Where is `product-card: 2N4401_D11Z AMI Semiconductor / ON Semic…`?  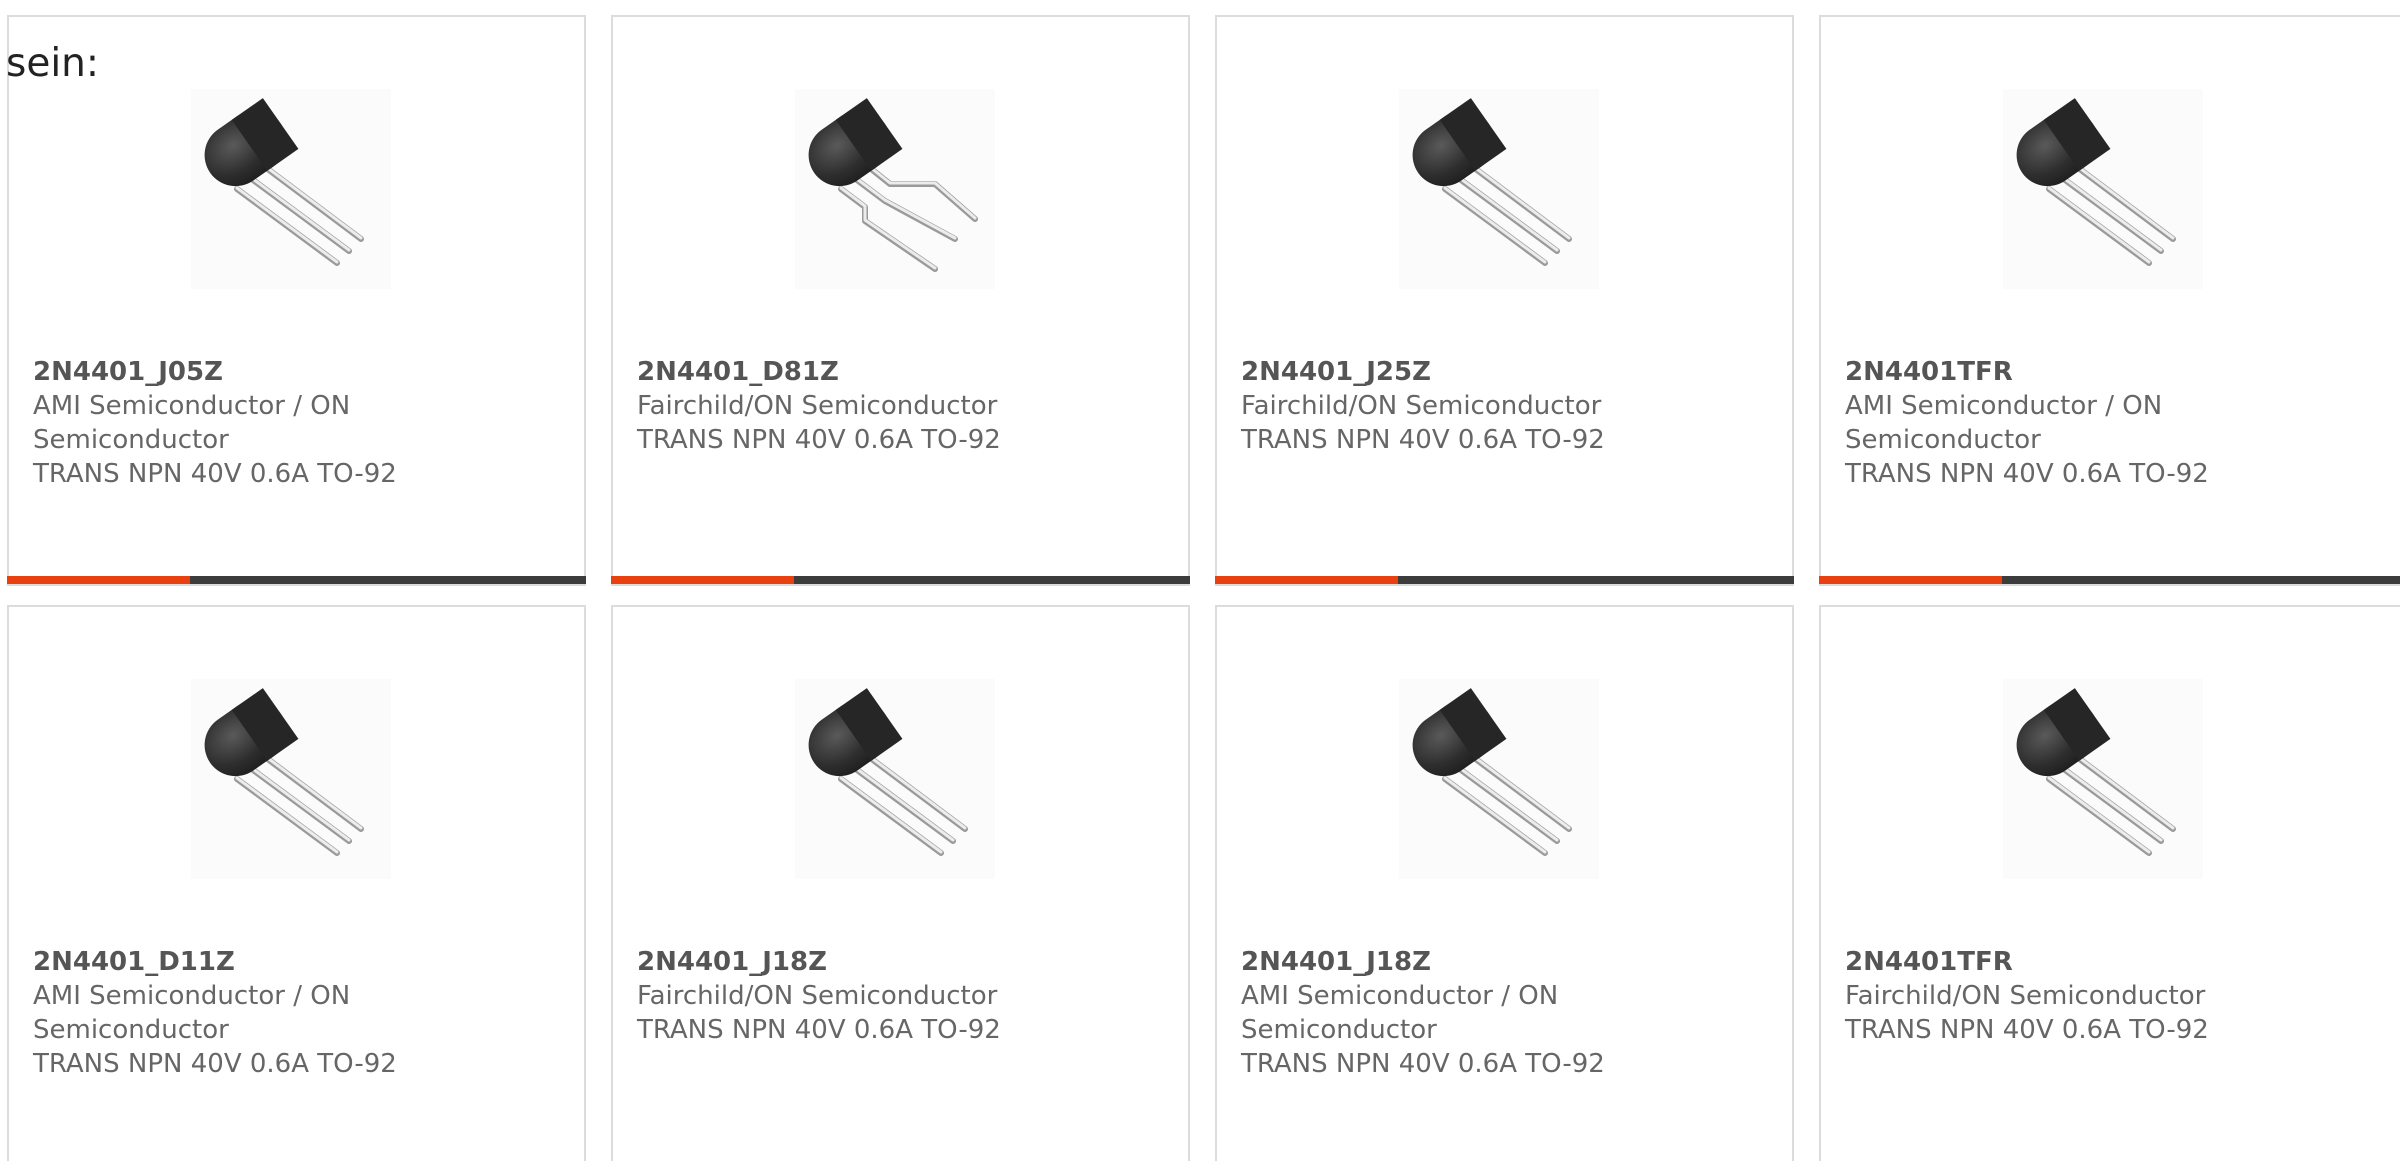
product-card: 2N4401_D11Z AMI Semiconductor / ON Semic… is located at coordinates (296, 883).